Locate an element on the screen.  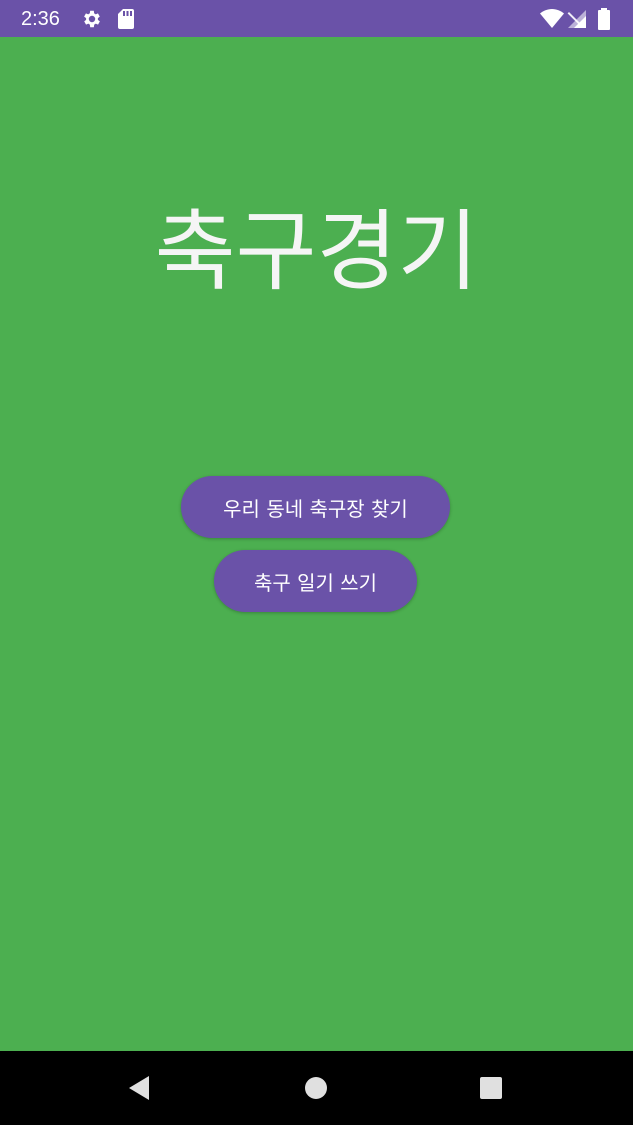
wifi-icon is located at coordinates (552, 18).